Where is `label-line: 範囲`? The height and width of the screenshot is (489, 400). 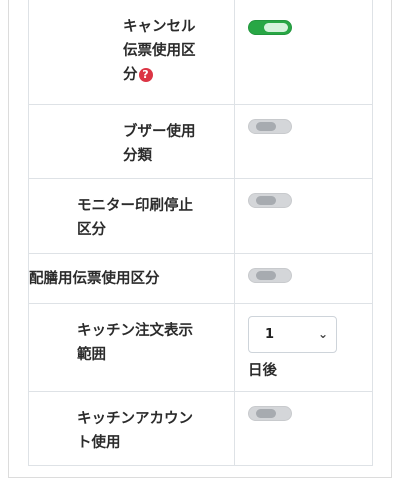
label-line: 範囲 is located at coordinates (91, 354).